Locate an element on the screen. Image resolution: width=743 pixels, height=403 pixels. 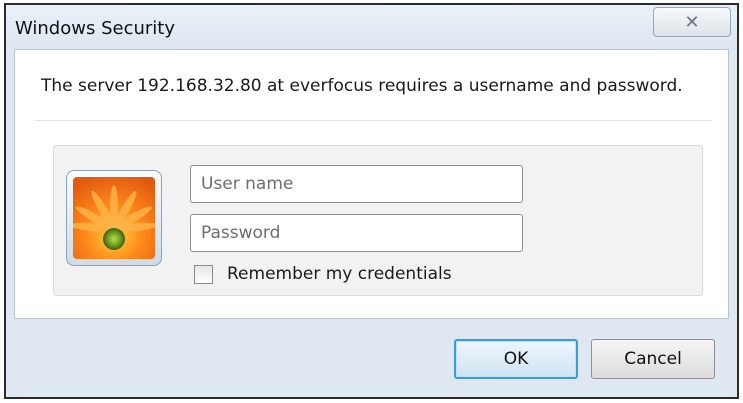
flower-picture is located at coordinates (114, 218).